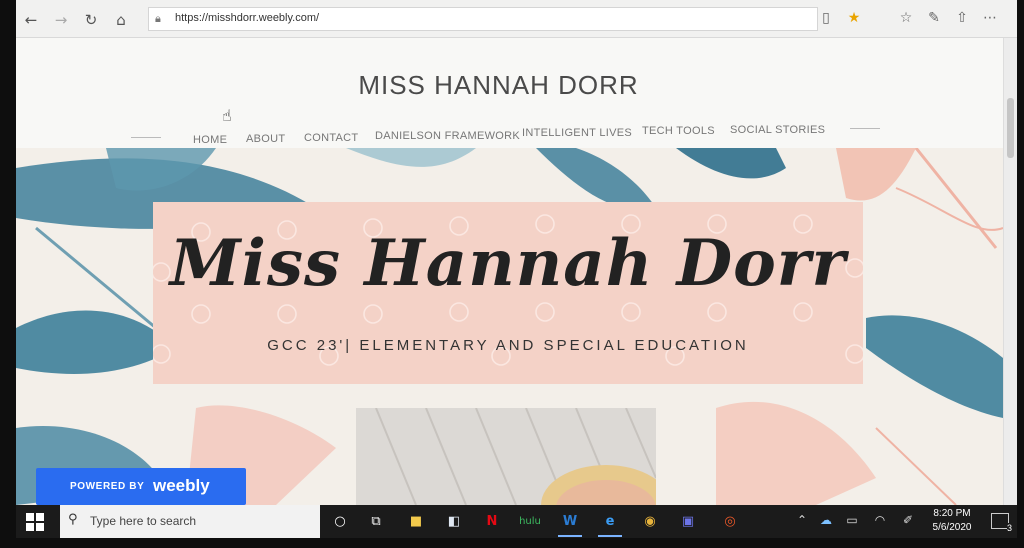  Describe the element at coordinates (31, 20) in the screenshot. I see `back-arrow-icon: ←` at that location.